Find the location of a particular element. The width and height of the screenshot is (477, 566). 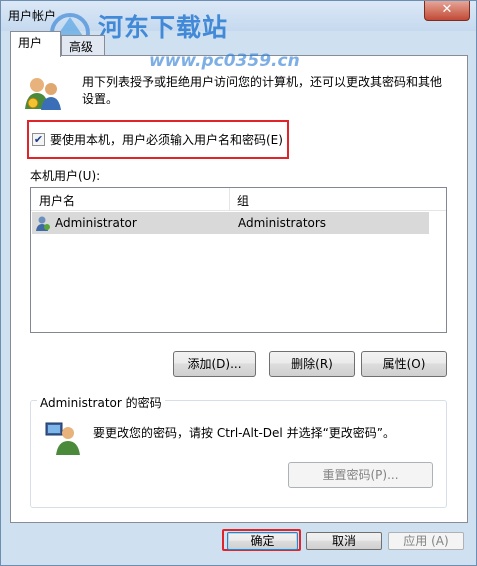

close-button: ✕ is located at coordinates (447, 11).